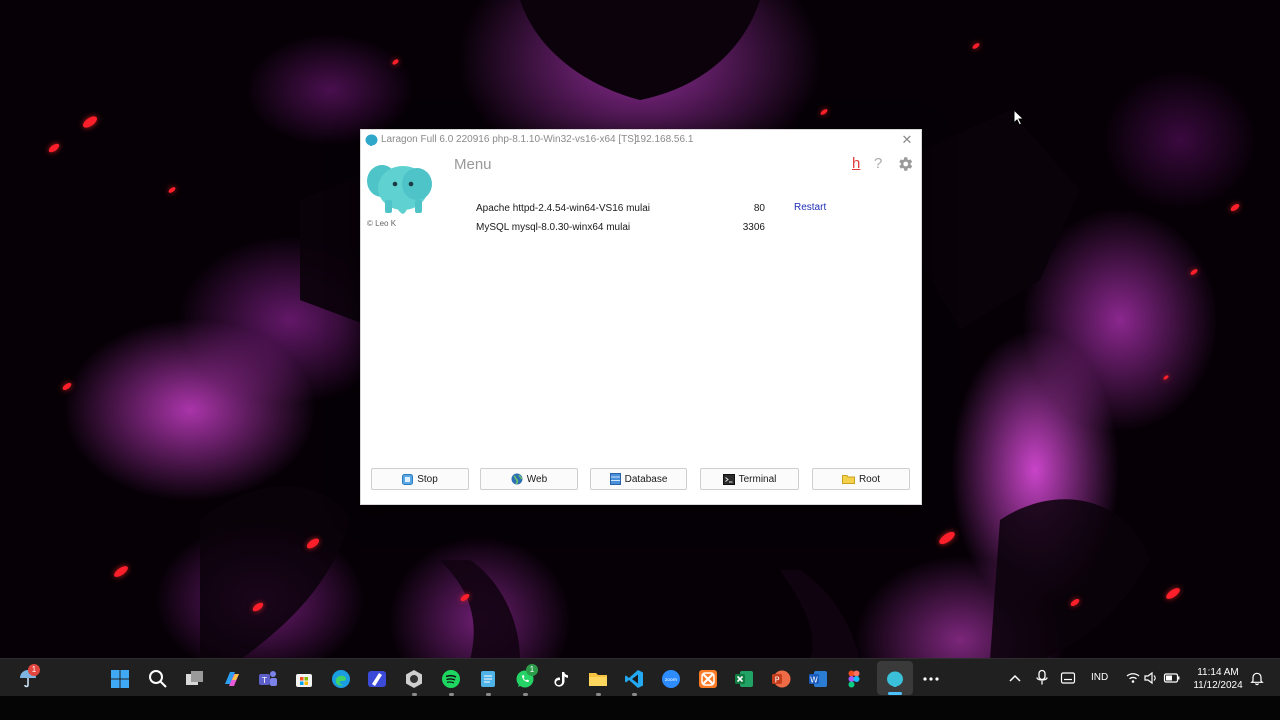 The image size is (1280, 720). I want to click on excel-icon, so click(744, 679).